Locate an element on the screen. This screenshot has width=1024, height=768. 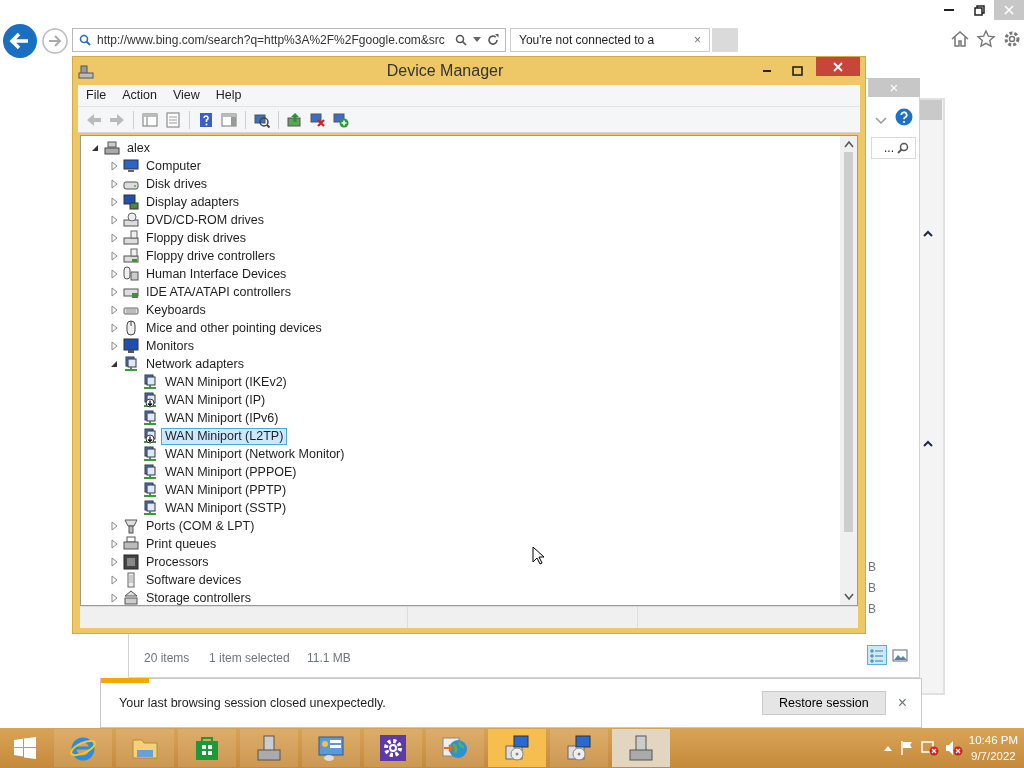
flag-icon is located at coordinates (906, 748).